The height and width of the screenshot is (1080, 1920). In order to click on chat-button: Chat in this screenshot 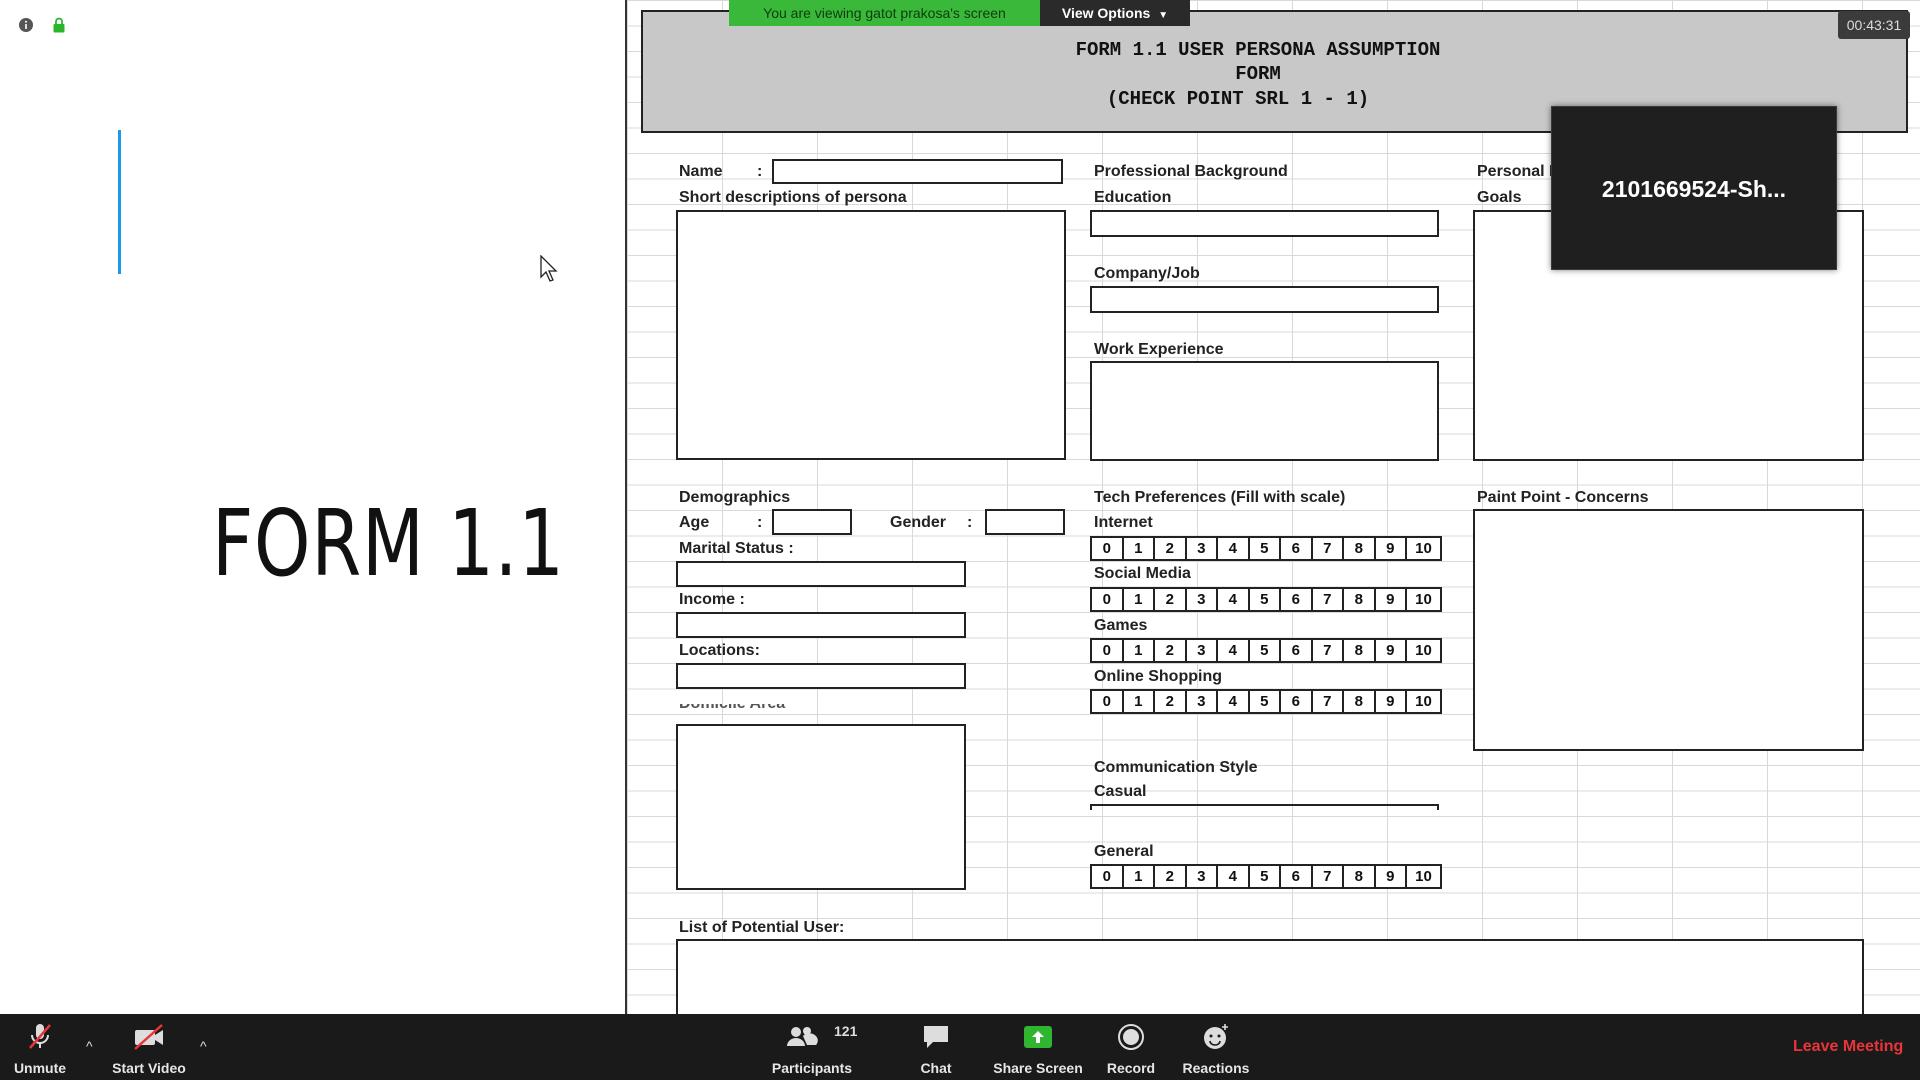, I will do `click(936, 1047)`.